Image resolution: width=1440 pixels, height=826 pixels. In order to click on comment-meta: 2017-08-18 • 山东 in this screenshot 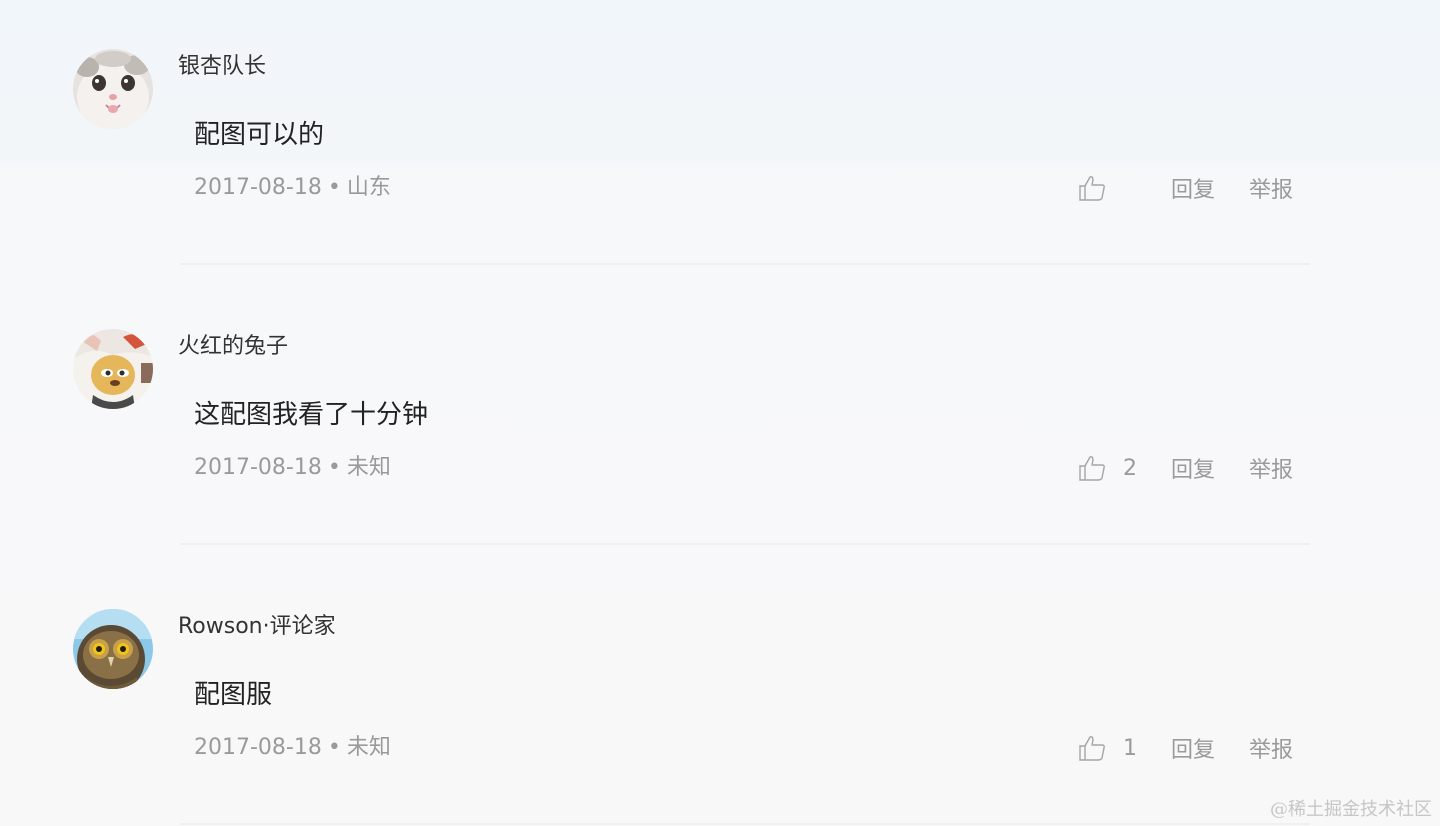, I will do `click(292, 188)`.